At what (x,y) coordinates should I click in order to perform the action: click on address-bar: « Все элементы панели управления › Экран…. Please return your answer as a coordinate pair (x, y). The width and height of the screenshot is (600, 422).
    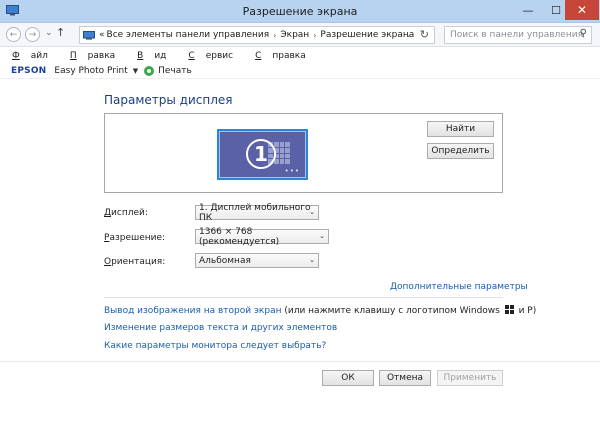
    Looking at the image, I should click on (257, 35).